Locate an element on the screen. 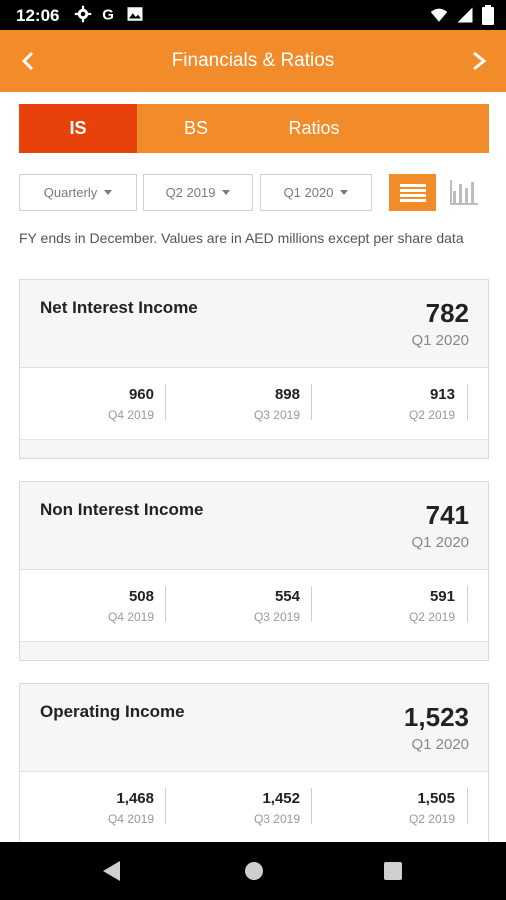 The height and width of the screenshot is (900, 506). list-view-icon is located at coordinates (412, 192).